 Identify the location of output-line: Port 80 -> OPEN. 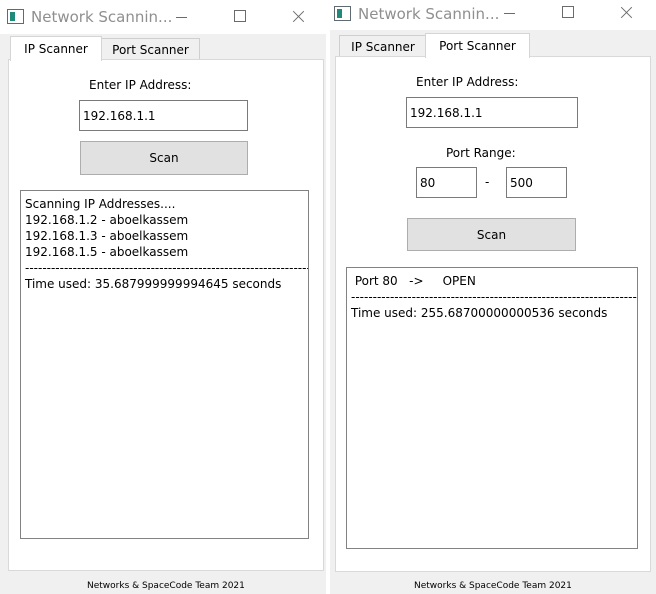
(413, 281).